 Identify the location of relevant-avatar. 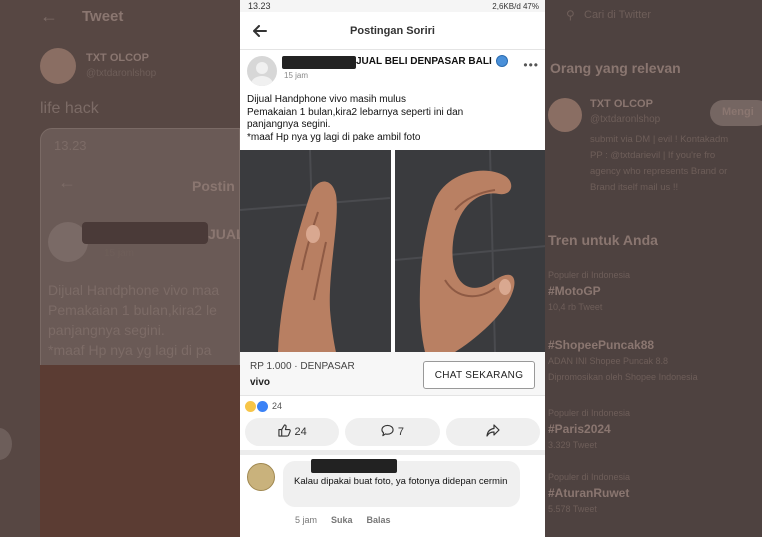
(565, 115).